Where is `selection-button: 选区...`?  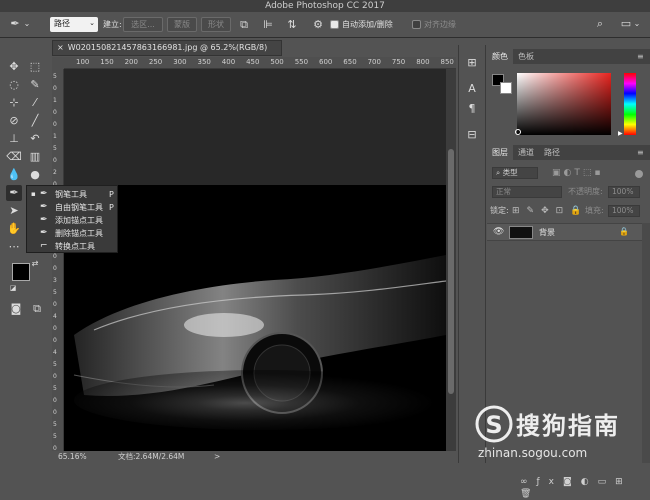
selection-button: 选区... is located at coordinates (143, 24).